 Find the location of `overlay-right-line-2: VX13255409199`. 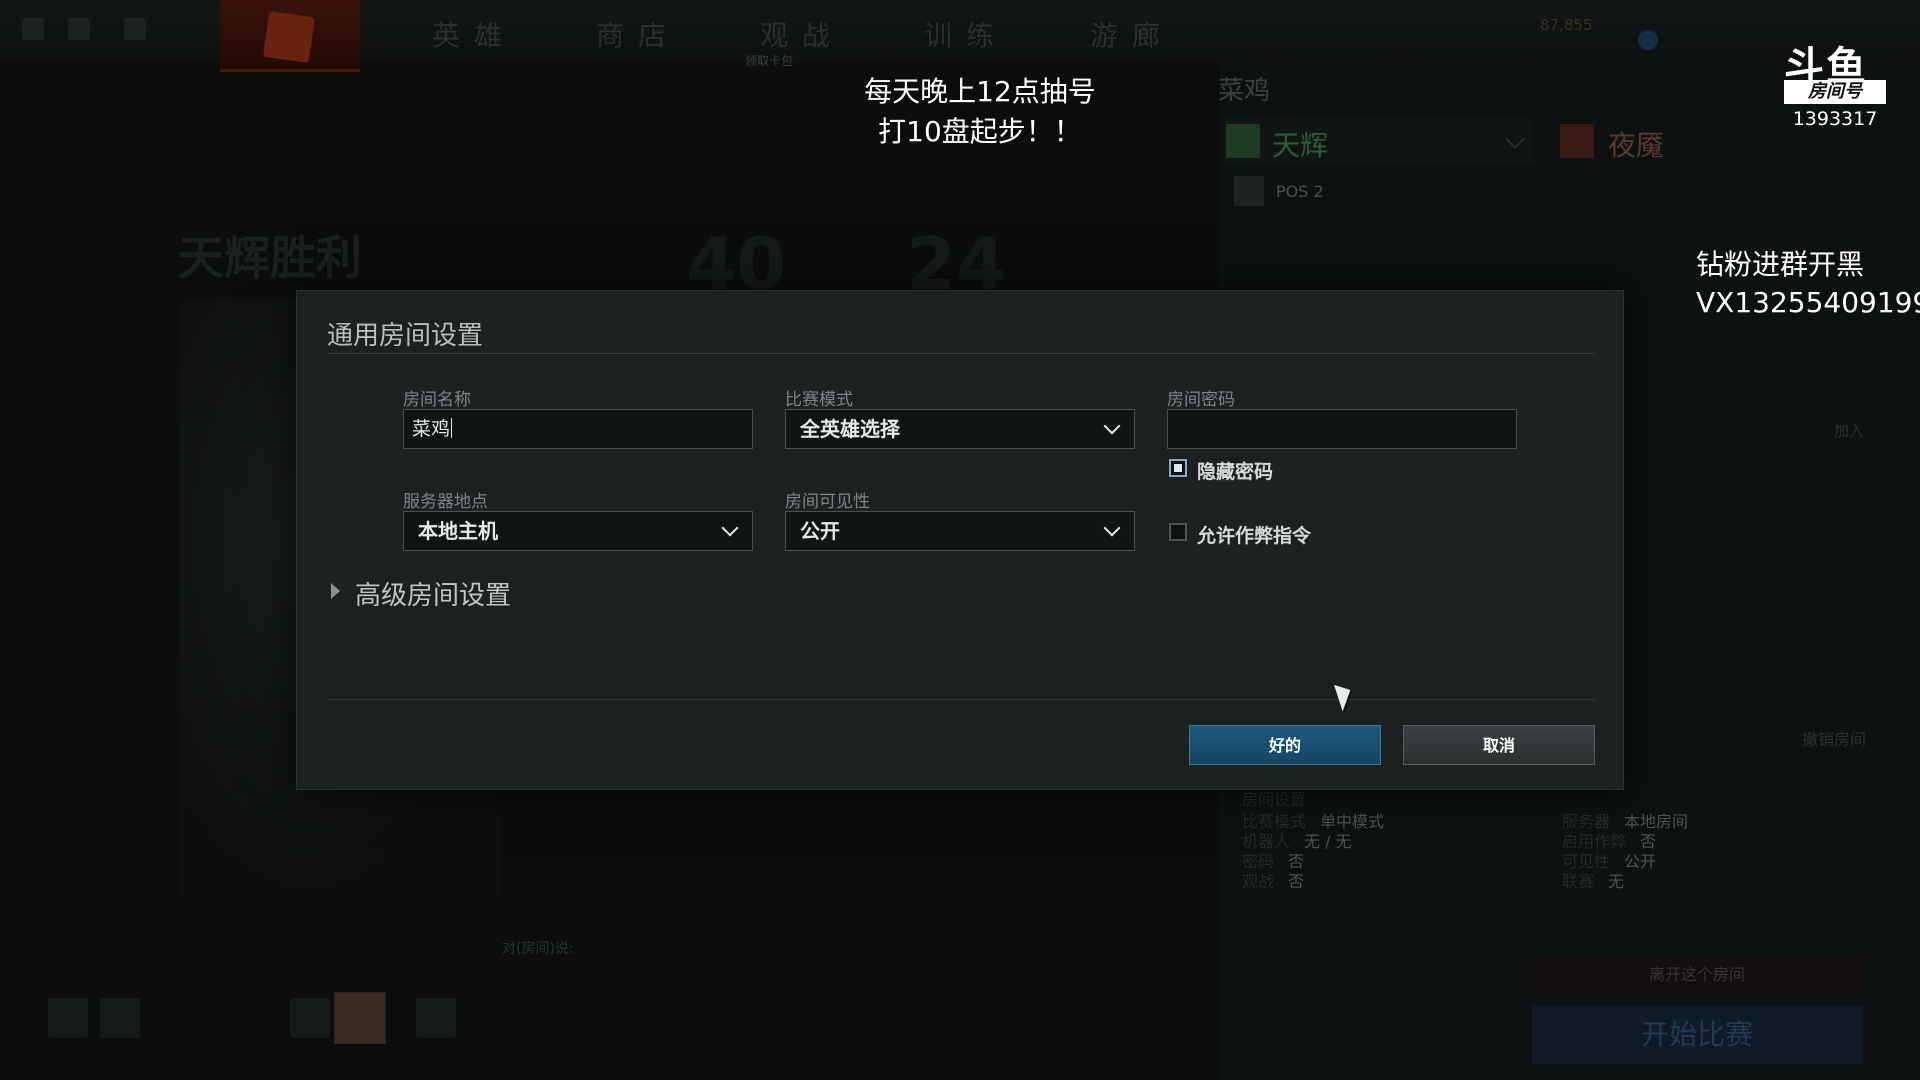

overlay-right-line-2: VX13255409199 is located at coordinates (1808, 302).